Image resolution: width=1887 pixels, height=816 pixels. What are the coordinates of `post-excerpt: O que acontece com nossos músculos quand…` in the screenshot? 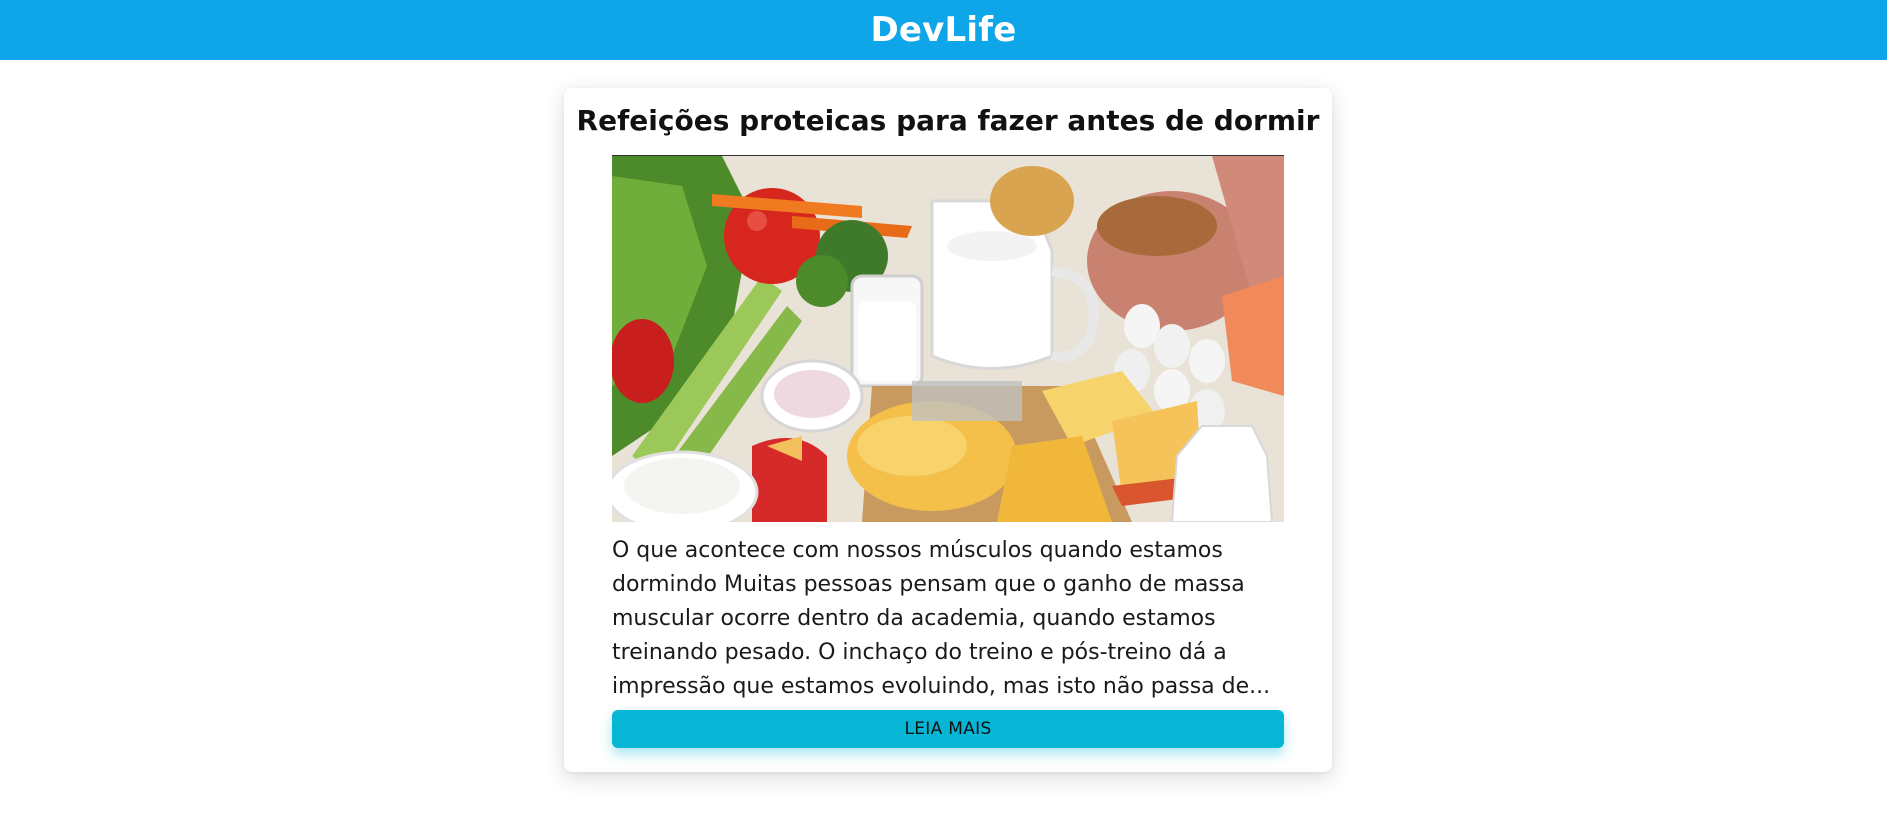 It's located at (941, 618).